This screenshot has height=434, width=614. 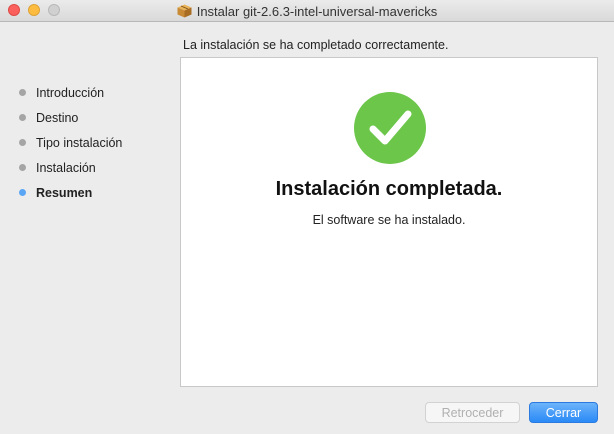 I want to click on step-label: Instalación, so click(x=66, y=167).